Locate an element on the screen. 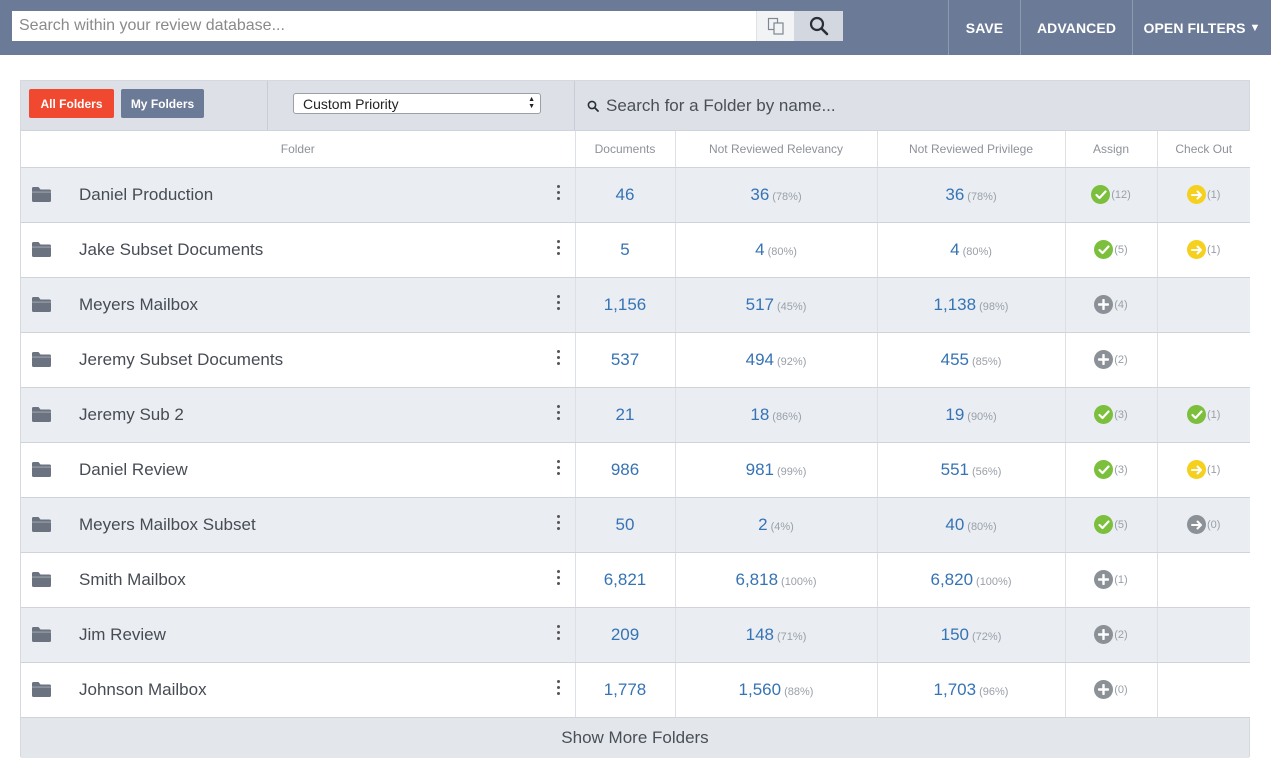 The height and width of the screenshot is (758, 1271). documents-cell: 537 is located at coordinates (625, 360).